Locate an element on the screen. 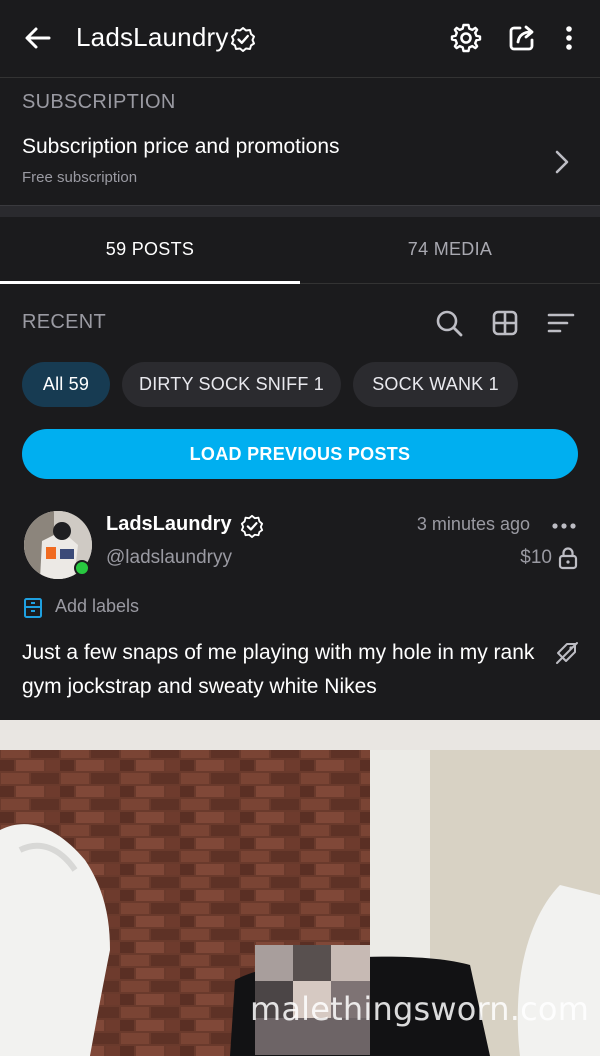 This screenshot has width=600, height=1056. top-bar: LadsLaundry is located at coordinates (300, 39).